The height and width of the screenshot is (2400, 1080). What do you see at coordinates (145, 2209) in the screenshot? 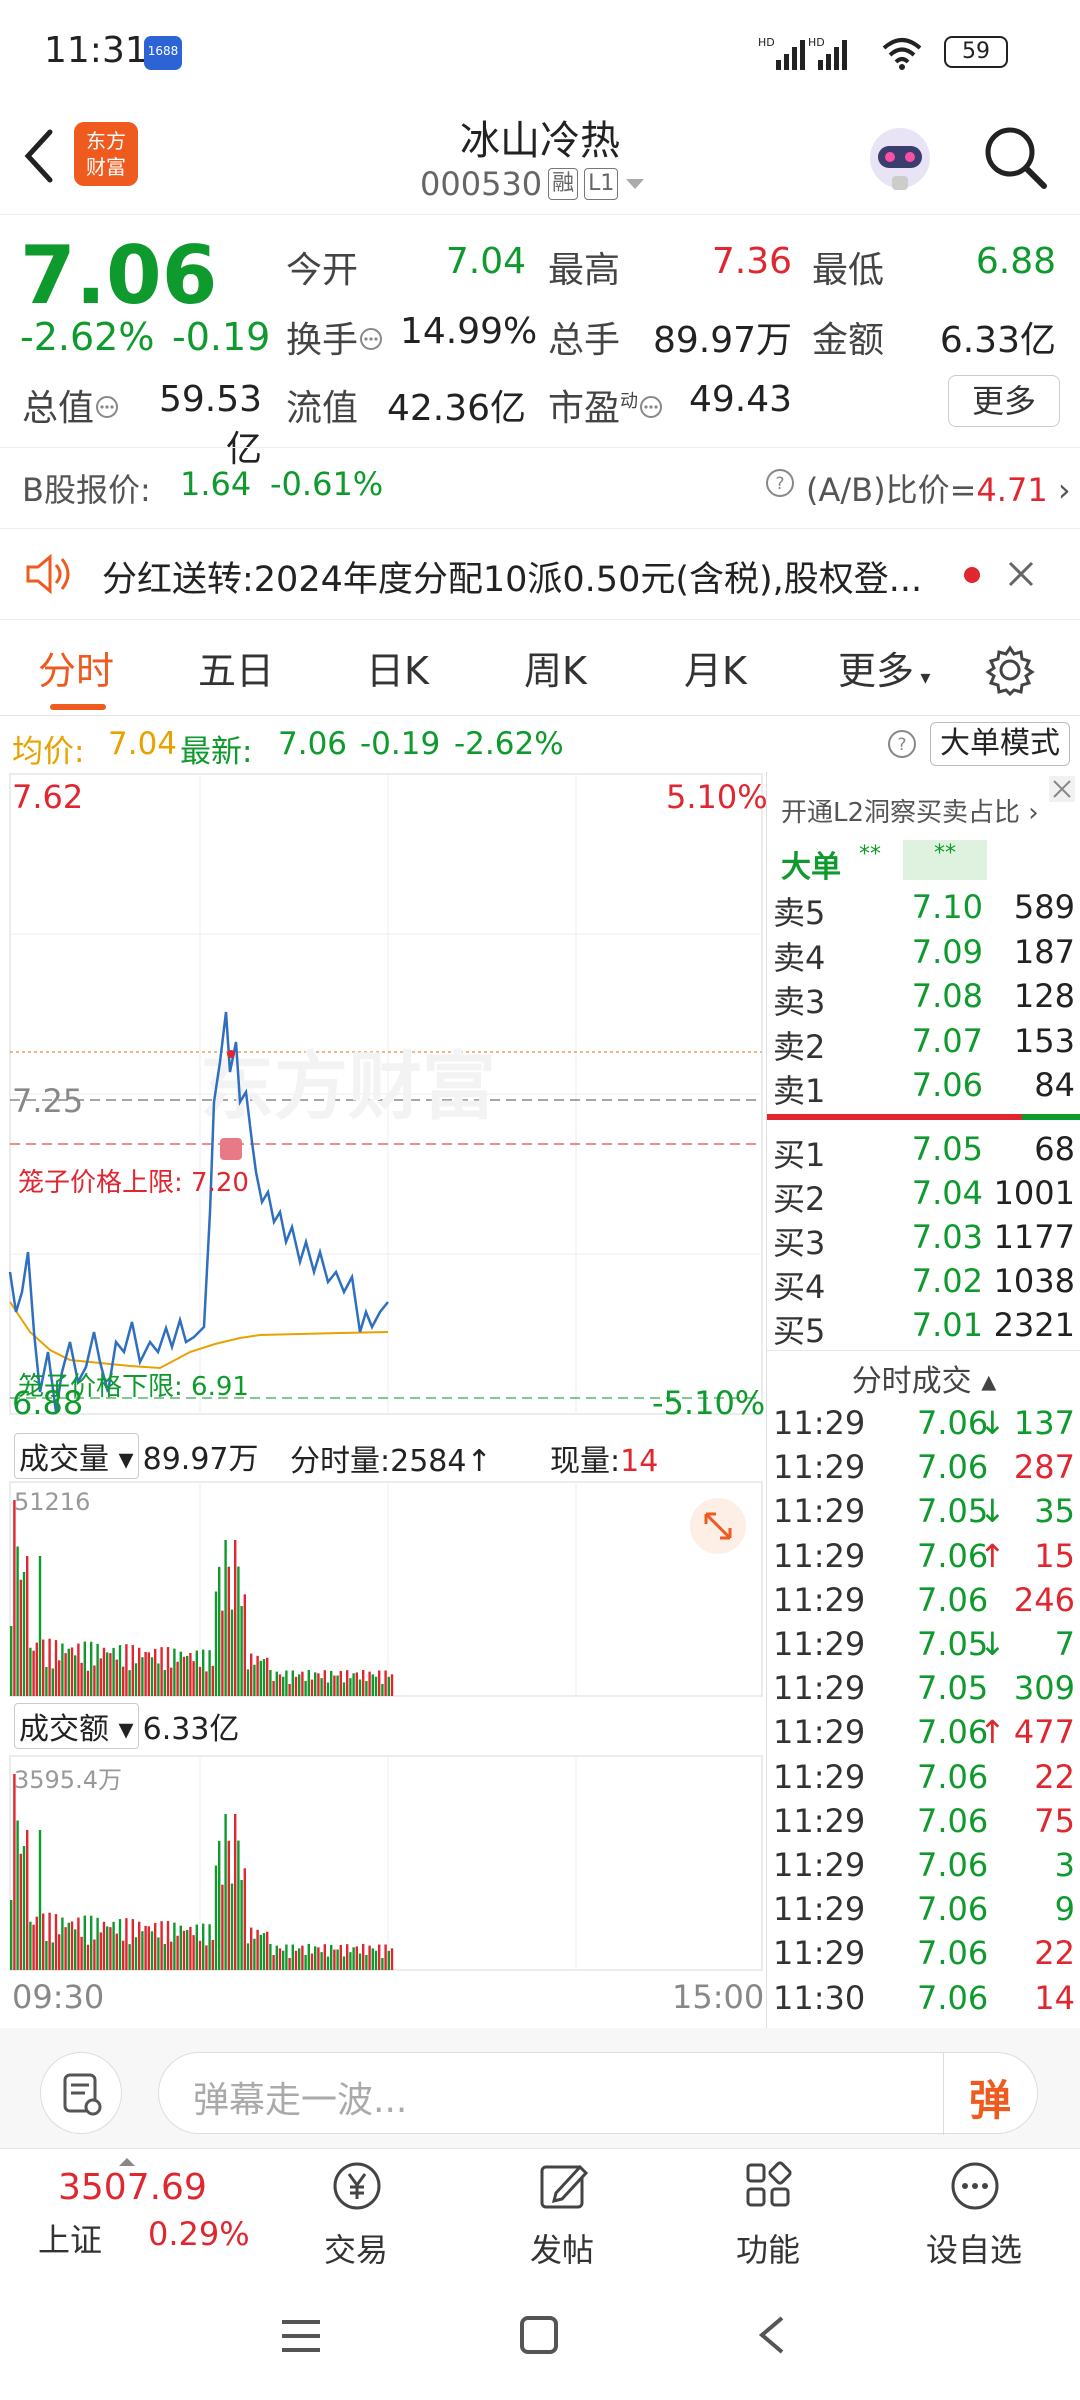
I see `index-ticker: 3507.69 上证 0.29%` at bounding box center [145, 2209].